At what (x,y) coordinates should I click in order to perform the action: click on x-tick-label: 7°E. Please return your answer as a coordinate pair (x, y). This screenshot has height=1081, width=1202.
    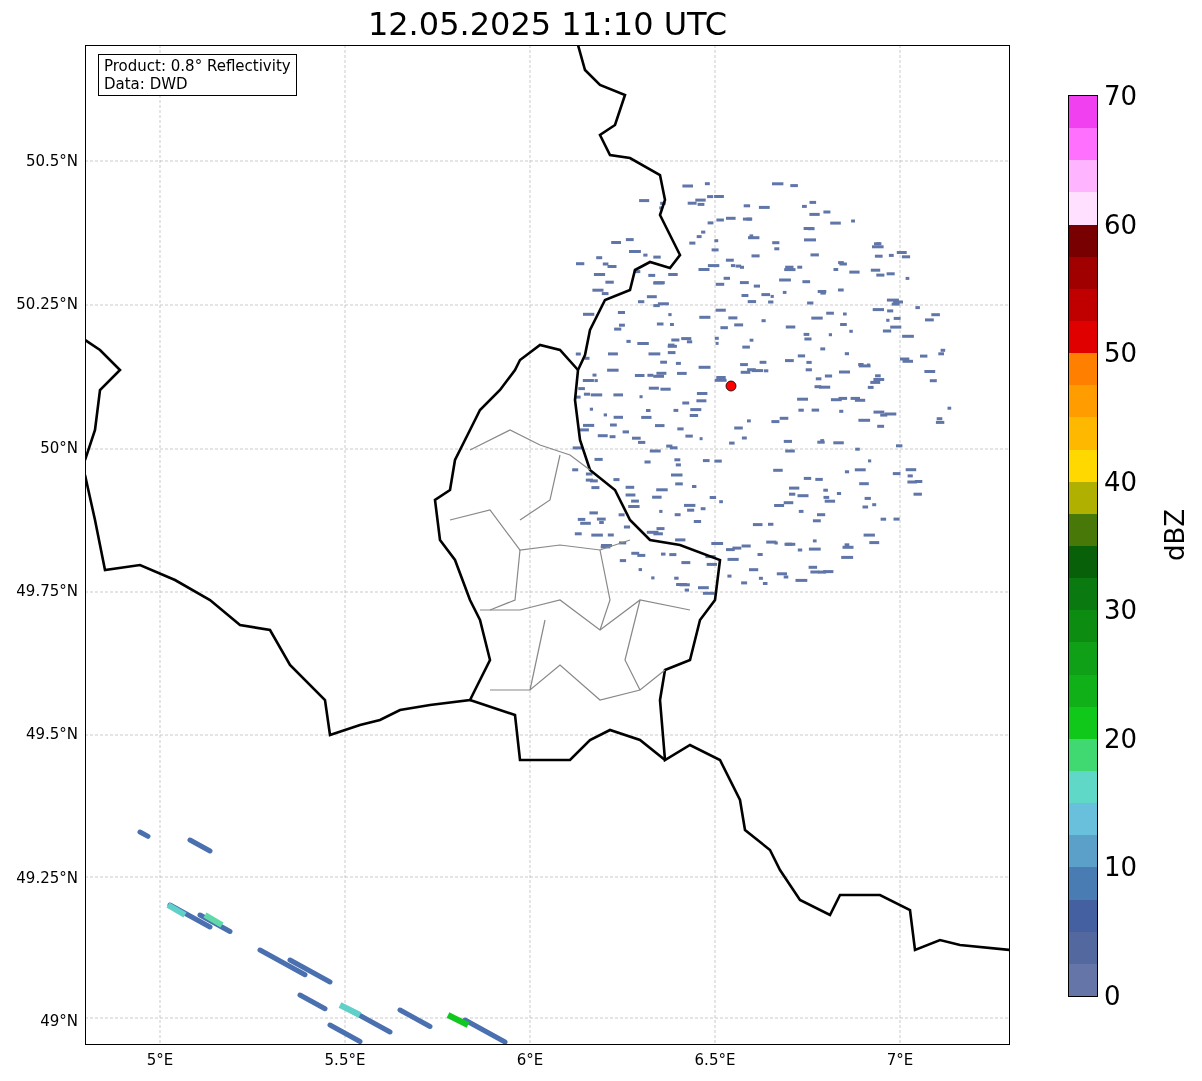
    Looking at the image, I should click on (900, 1060).